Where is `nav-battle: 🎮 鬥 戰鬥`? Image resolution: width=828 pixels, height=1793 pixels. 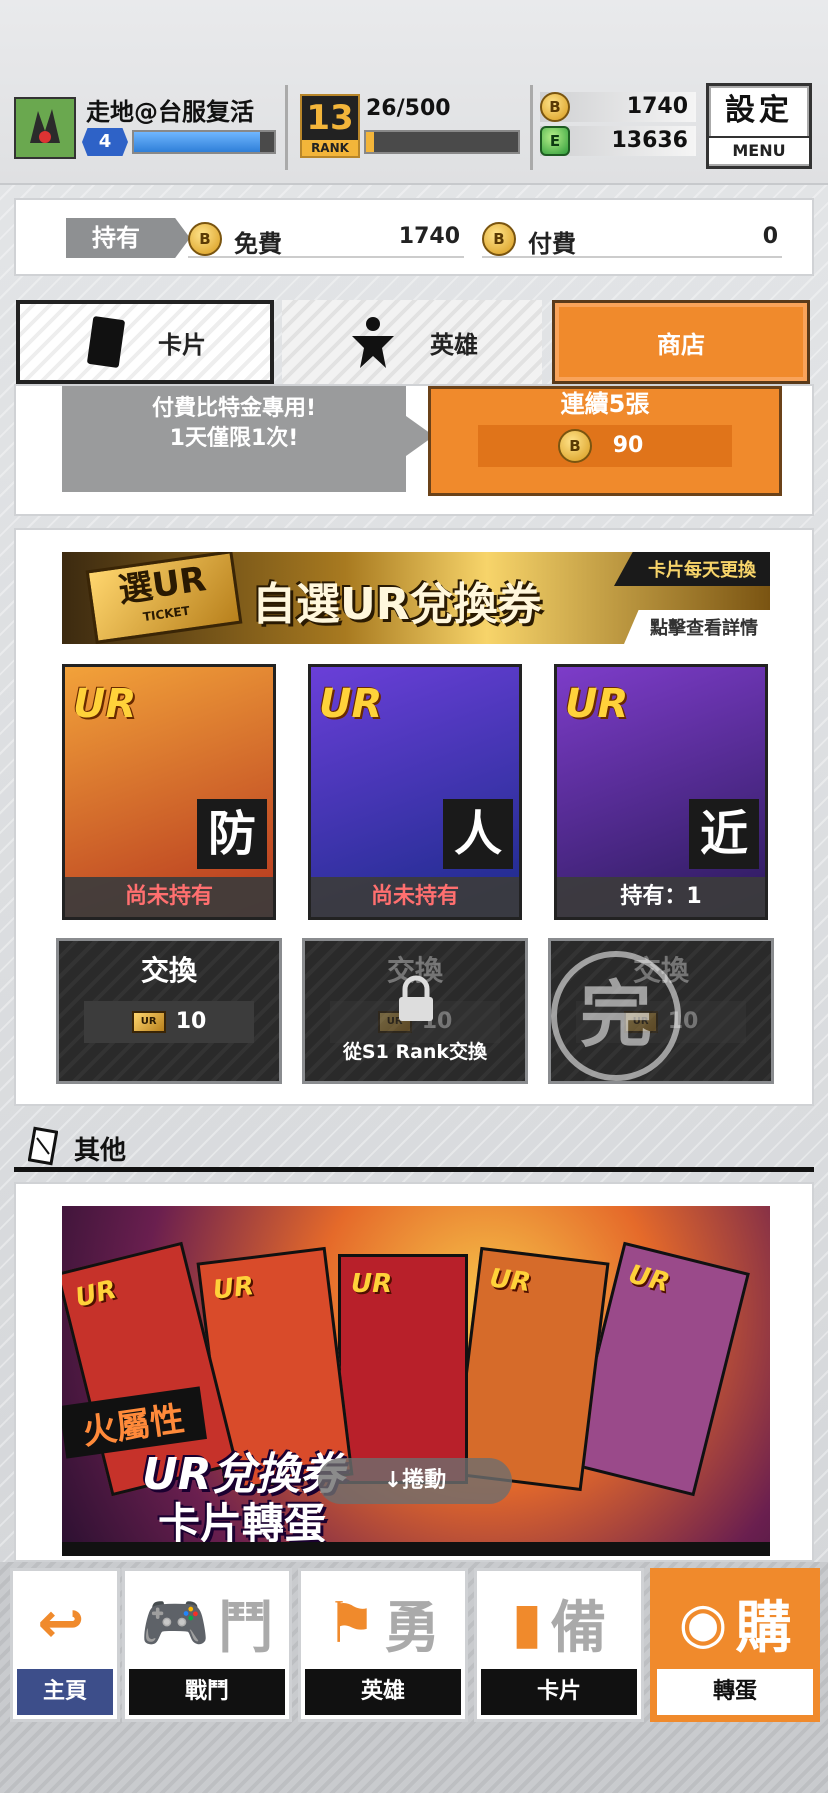
nav-battle: 🎮 鬥 戰鬥 is located at coordinates (207, 1645).